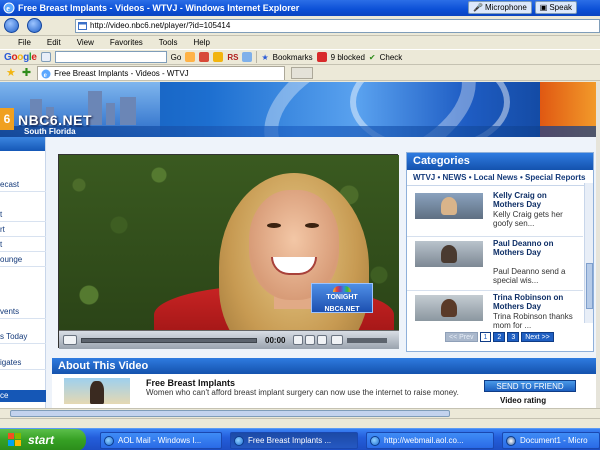 The width and height of the screenshot is (600, 450). What do you see at coordinates (34, 25) in the screenshot?
I see `forward-button` at bounding box center [34, 25].